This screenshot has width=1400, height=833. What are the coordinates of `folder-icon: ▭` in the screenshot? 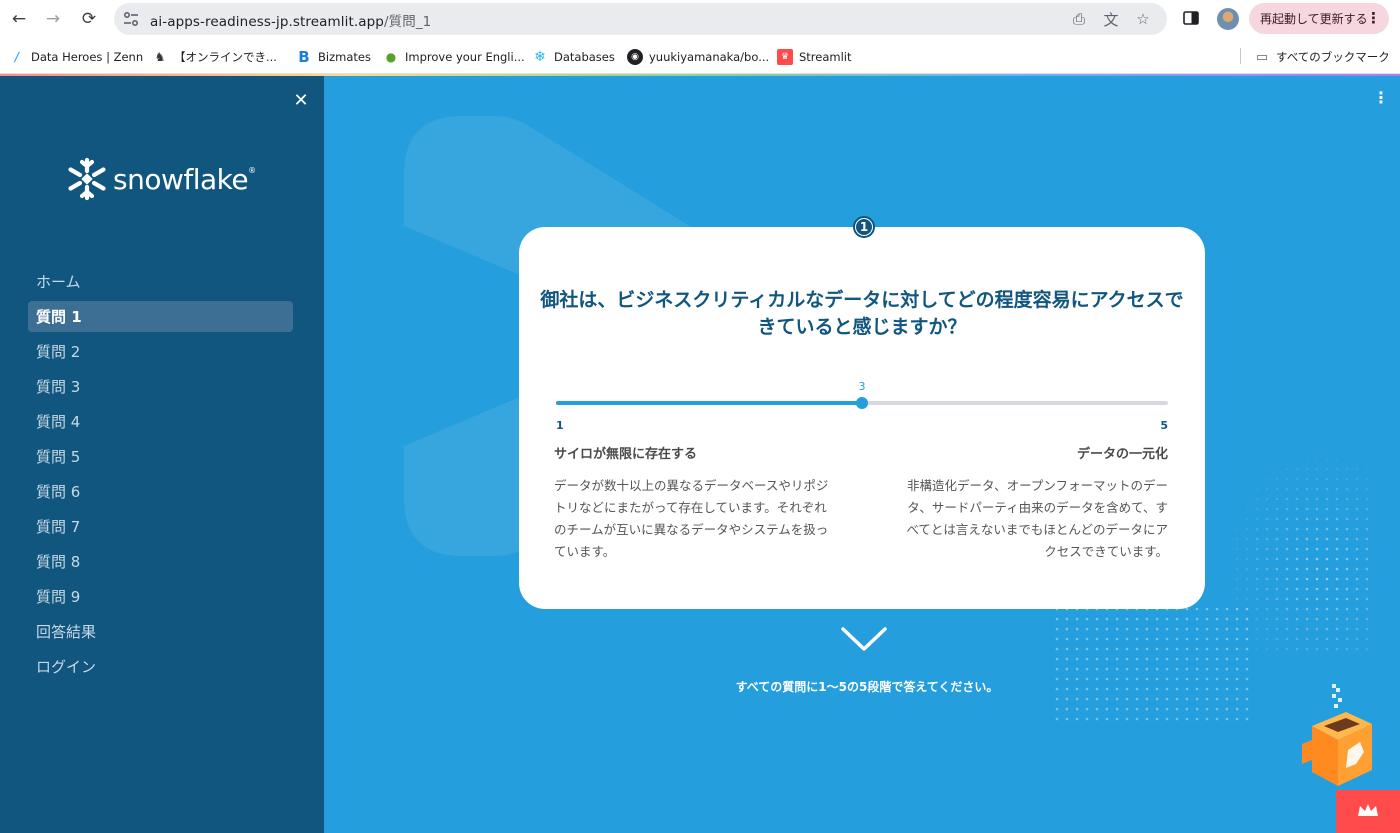 It's located at (1262, 57).